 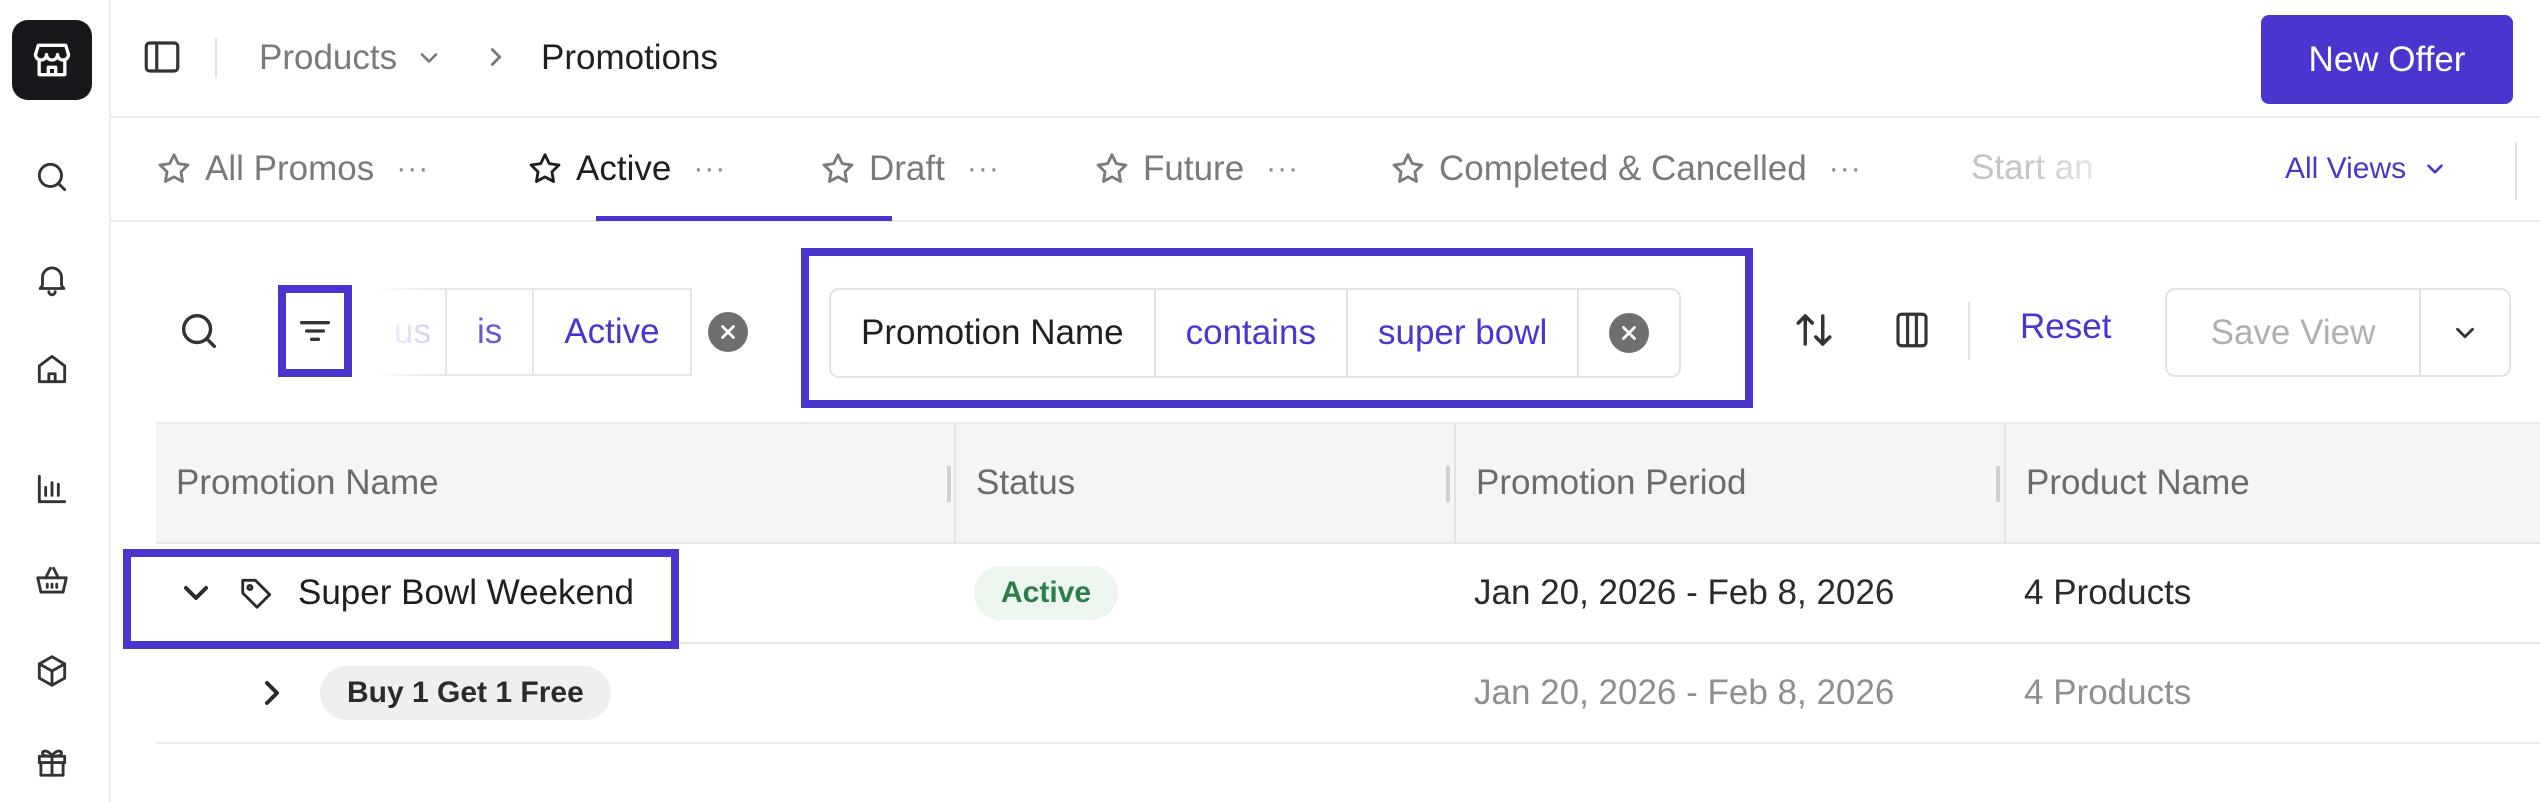 I want to click on nav-home, so click(x=52, y=369).